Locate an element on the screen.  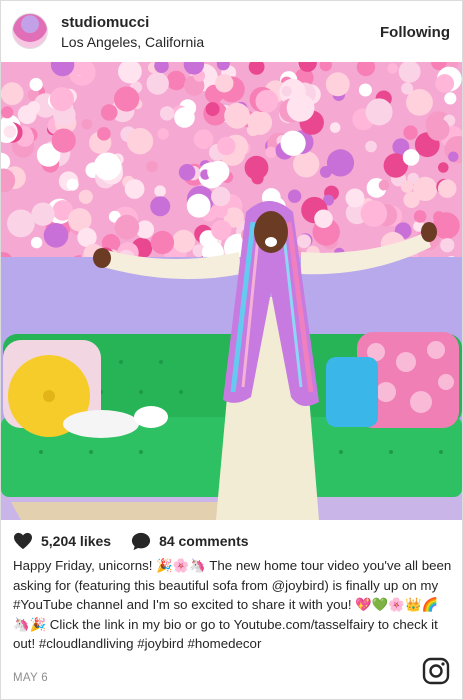
likes-count: 5,204 likes is located at coordinates (76, 541).